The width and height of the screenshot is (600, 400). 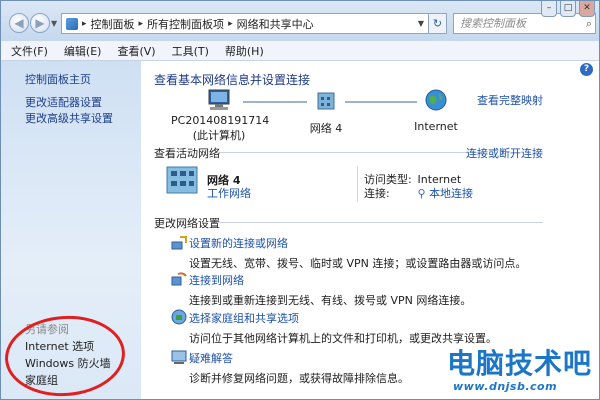 I want to click on connect-network-icon, so click(x=179, y=279).